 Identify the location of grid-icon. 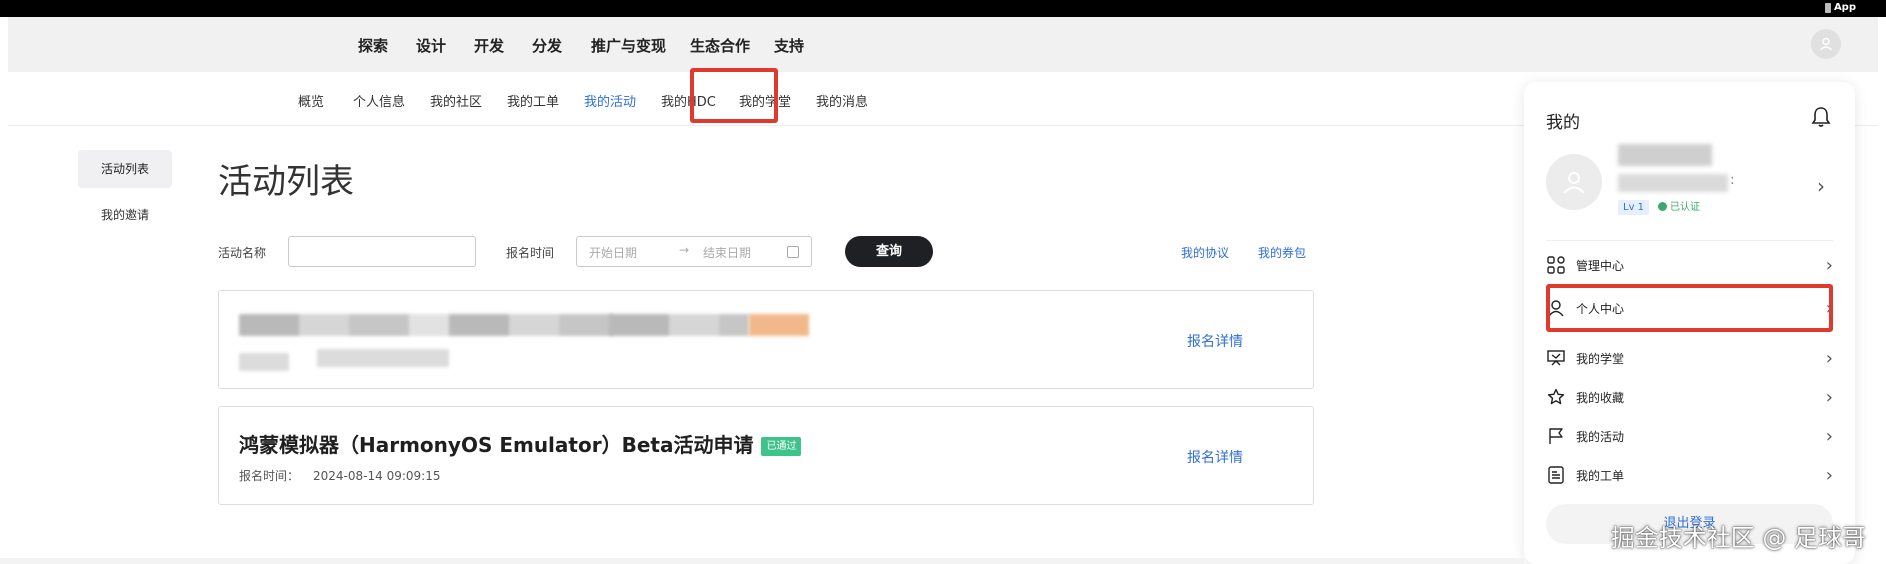
(1556, 265).